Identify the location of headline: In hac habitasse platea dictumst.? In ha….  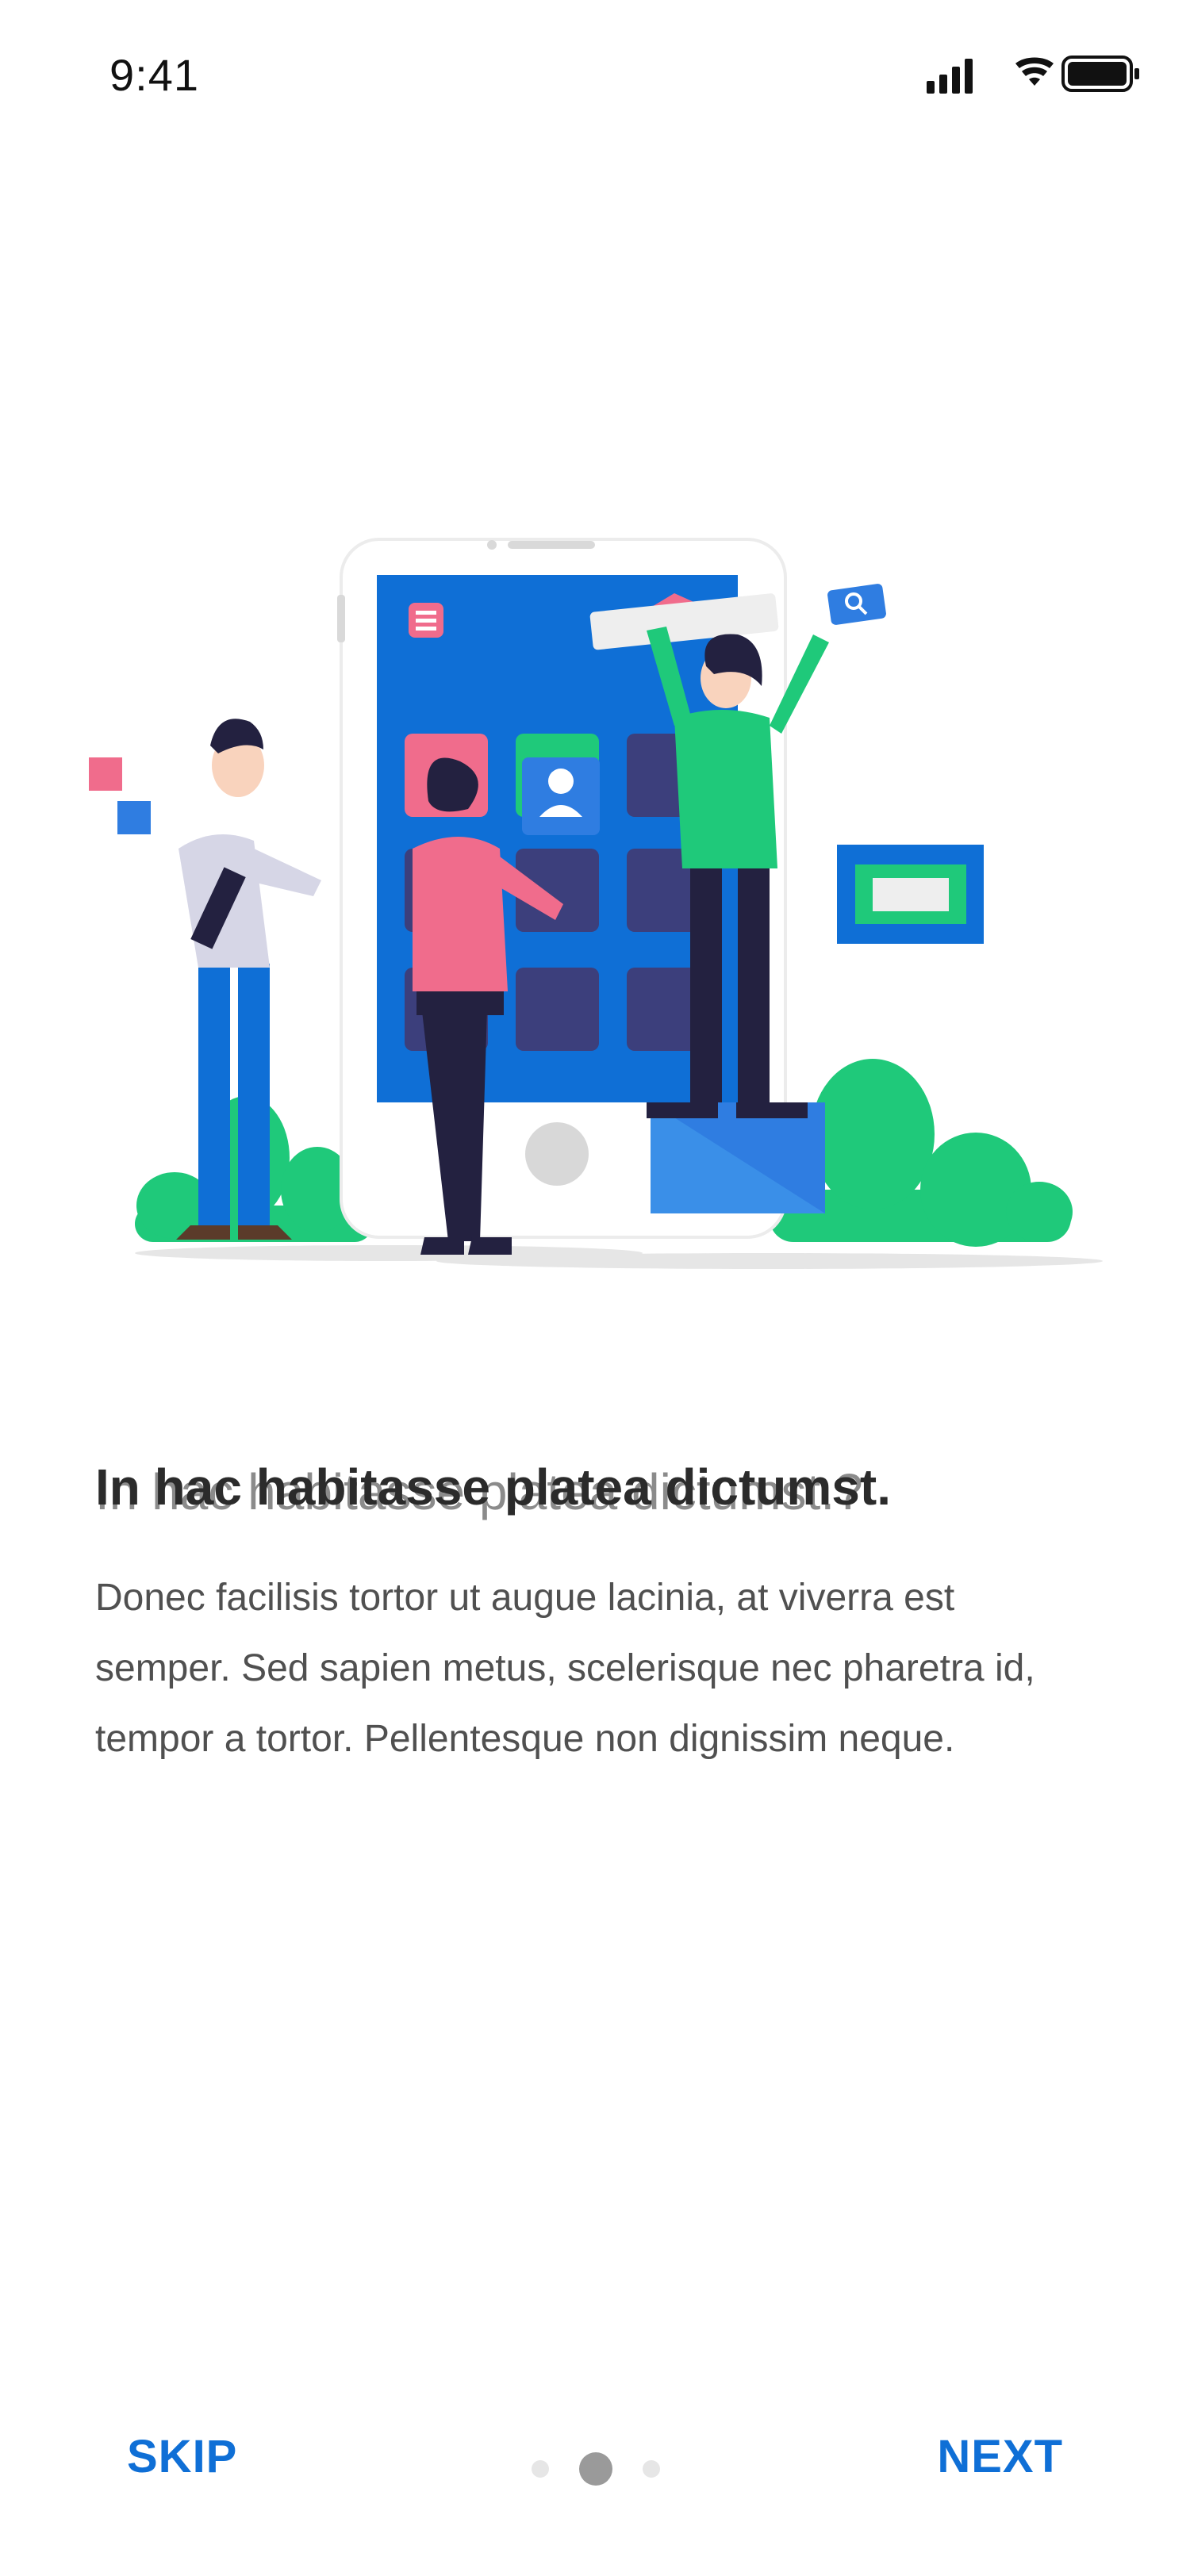
(611, 1499).